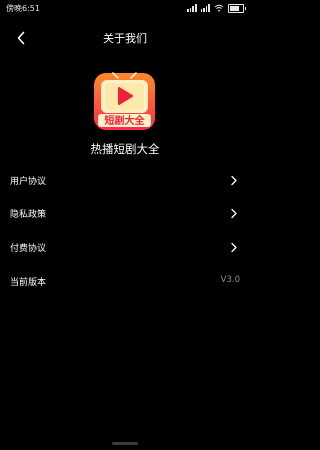 This screenshot has width=320, height=450. I want to click on menu-item-current-version: 当前版本 V3.0, so click(125, 282).